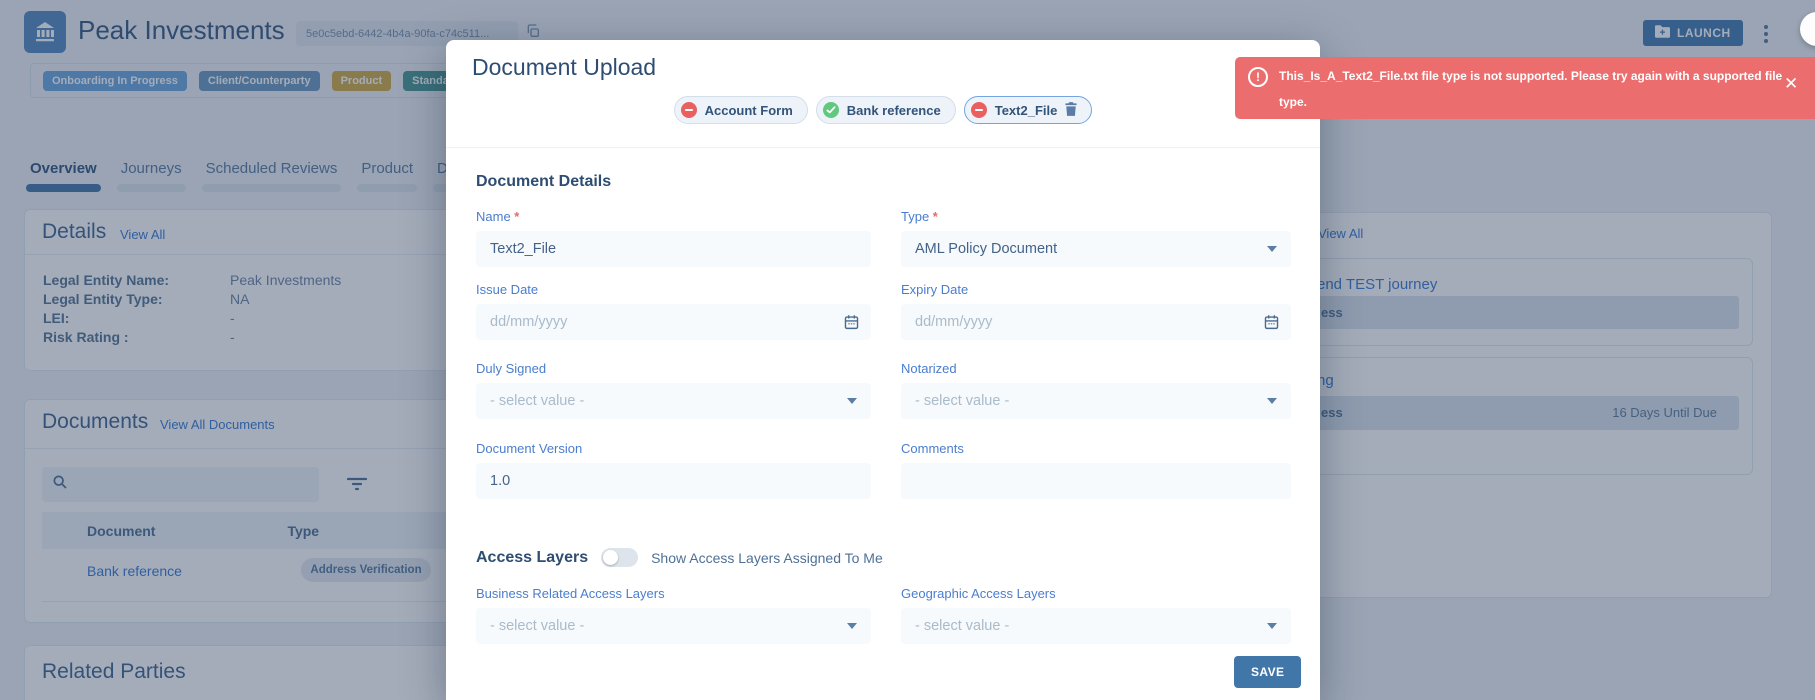 This screenshot has height=700, width=1815. I want to click on field-expiry-date: Expiry Date, so click(1096, 310).